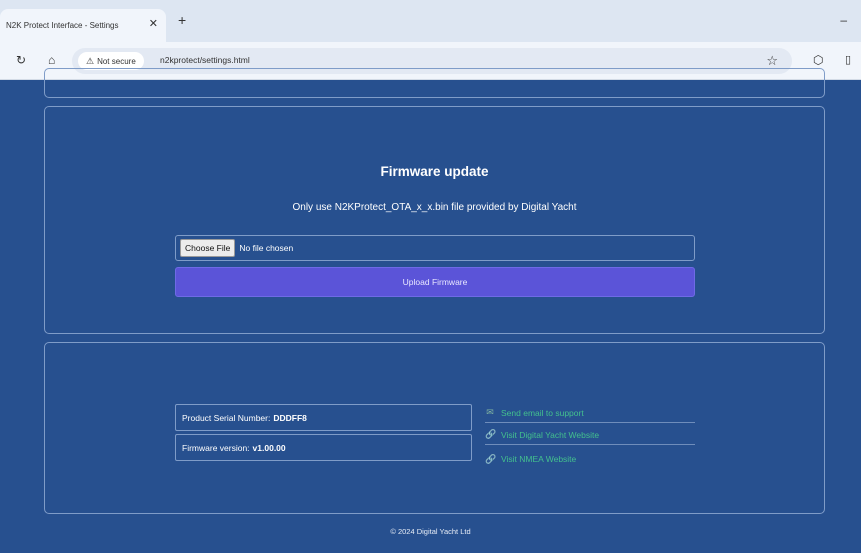  What do you see at coordinates (430, 531) in the screenshot?
I see `footer-copyright: © 2024 Digital Yacht Ltd` at bounding box center [430, 531].